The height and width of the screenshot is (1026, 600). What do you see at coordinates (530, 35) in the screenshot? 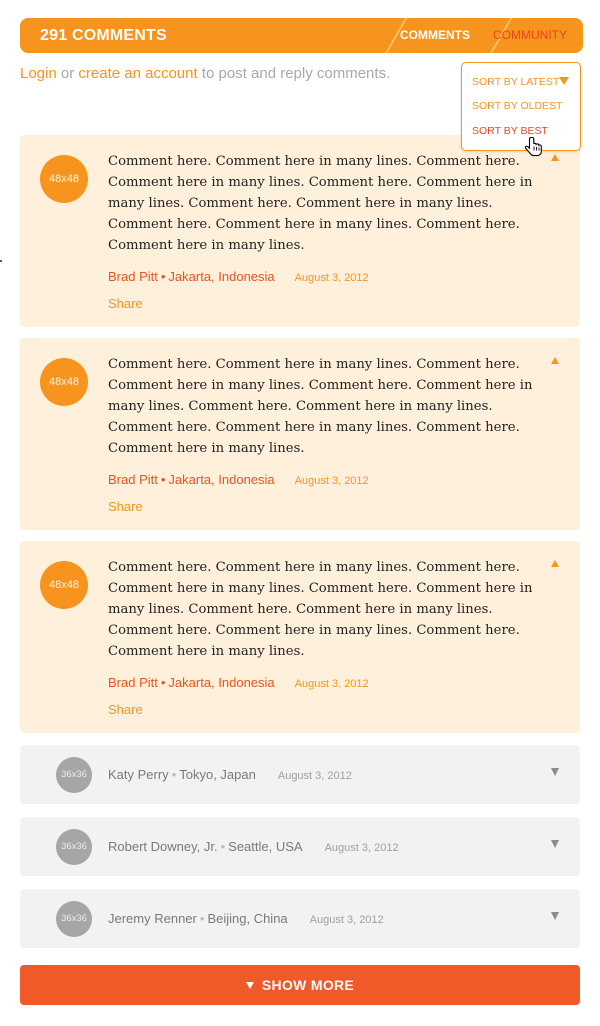
I see `tab-community: COMMUNITY` at bounding box center [530, 35].